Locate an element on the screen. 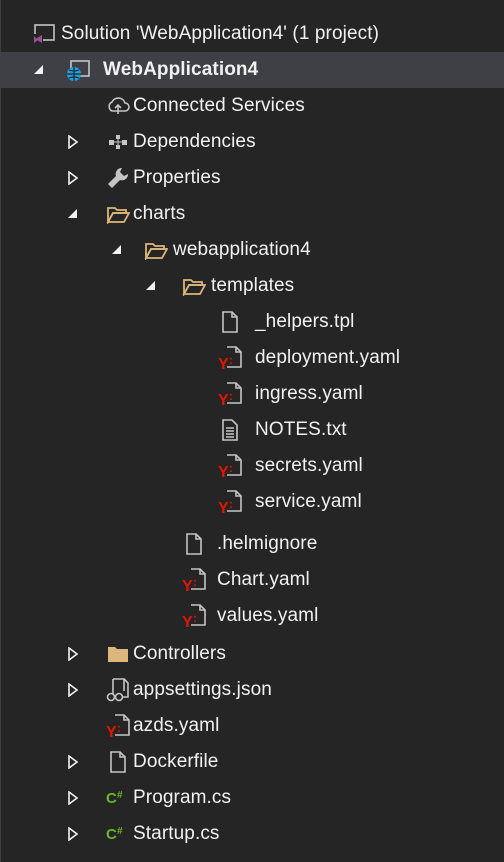  dependencies-label: Dependencies is located at coordinates (194, 141).